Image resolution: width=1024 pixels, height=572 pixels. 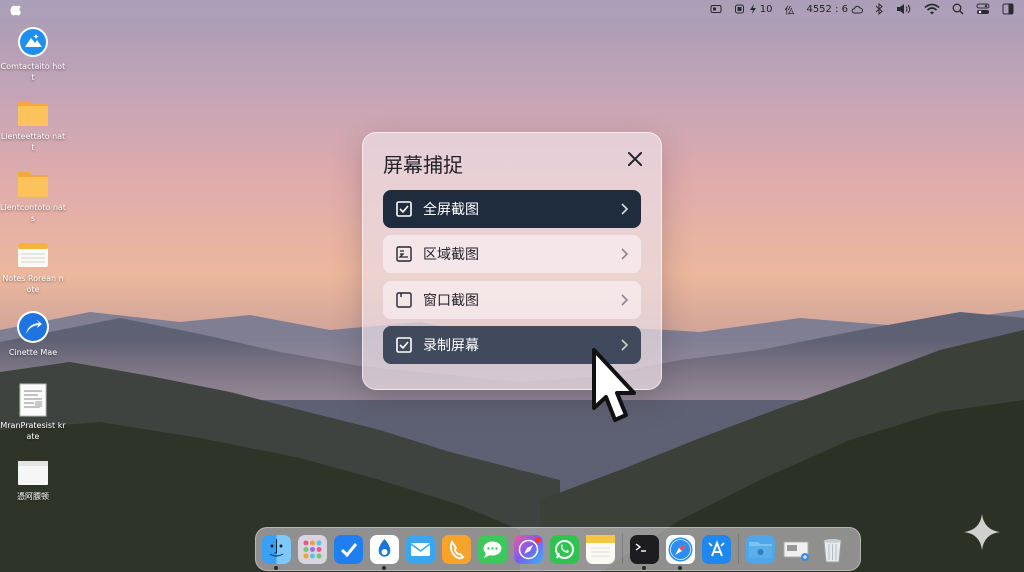 What do you see at coordinates (932, 9) in the screenshot?
I see `wifi-icon` at bounding box center [932, 9].